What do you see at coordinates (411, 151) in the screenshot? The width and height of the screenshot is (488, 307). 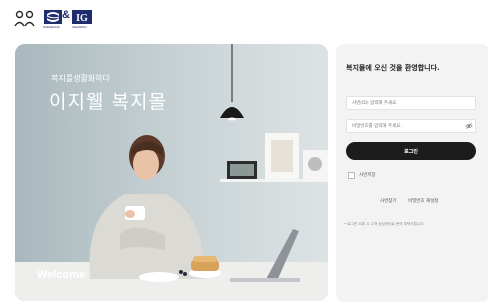 I see `login-button: 로그인` at bounding box center [411, 151].